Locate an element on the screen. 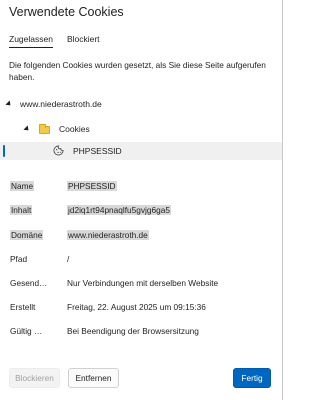 This screenshot has width=320, height=400. selection-indicator is located at coordinates (4, 151).